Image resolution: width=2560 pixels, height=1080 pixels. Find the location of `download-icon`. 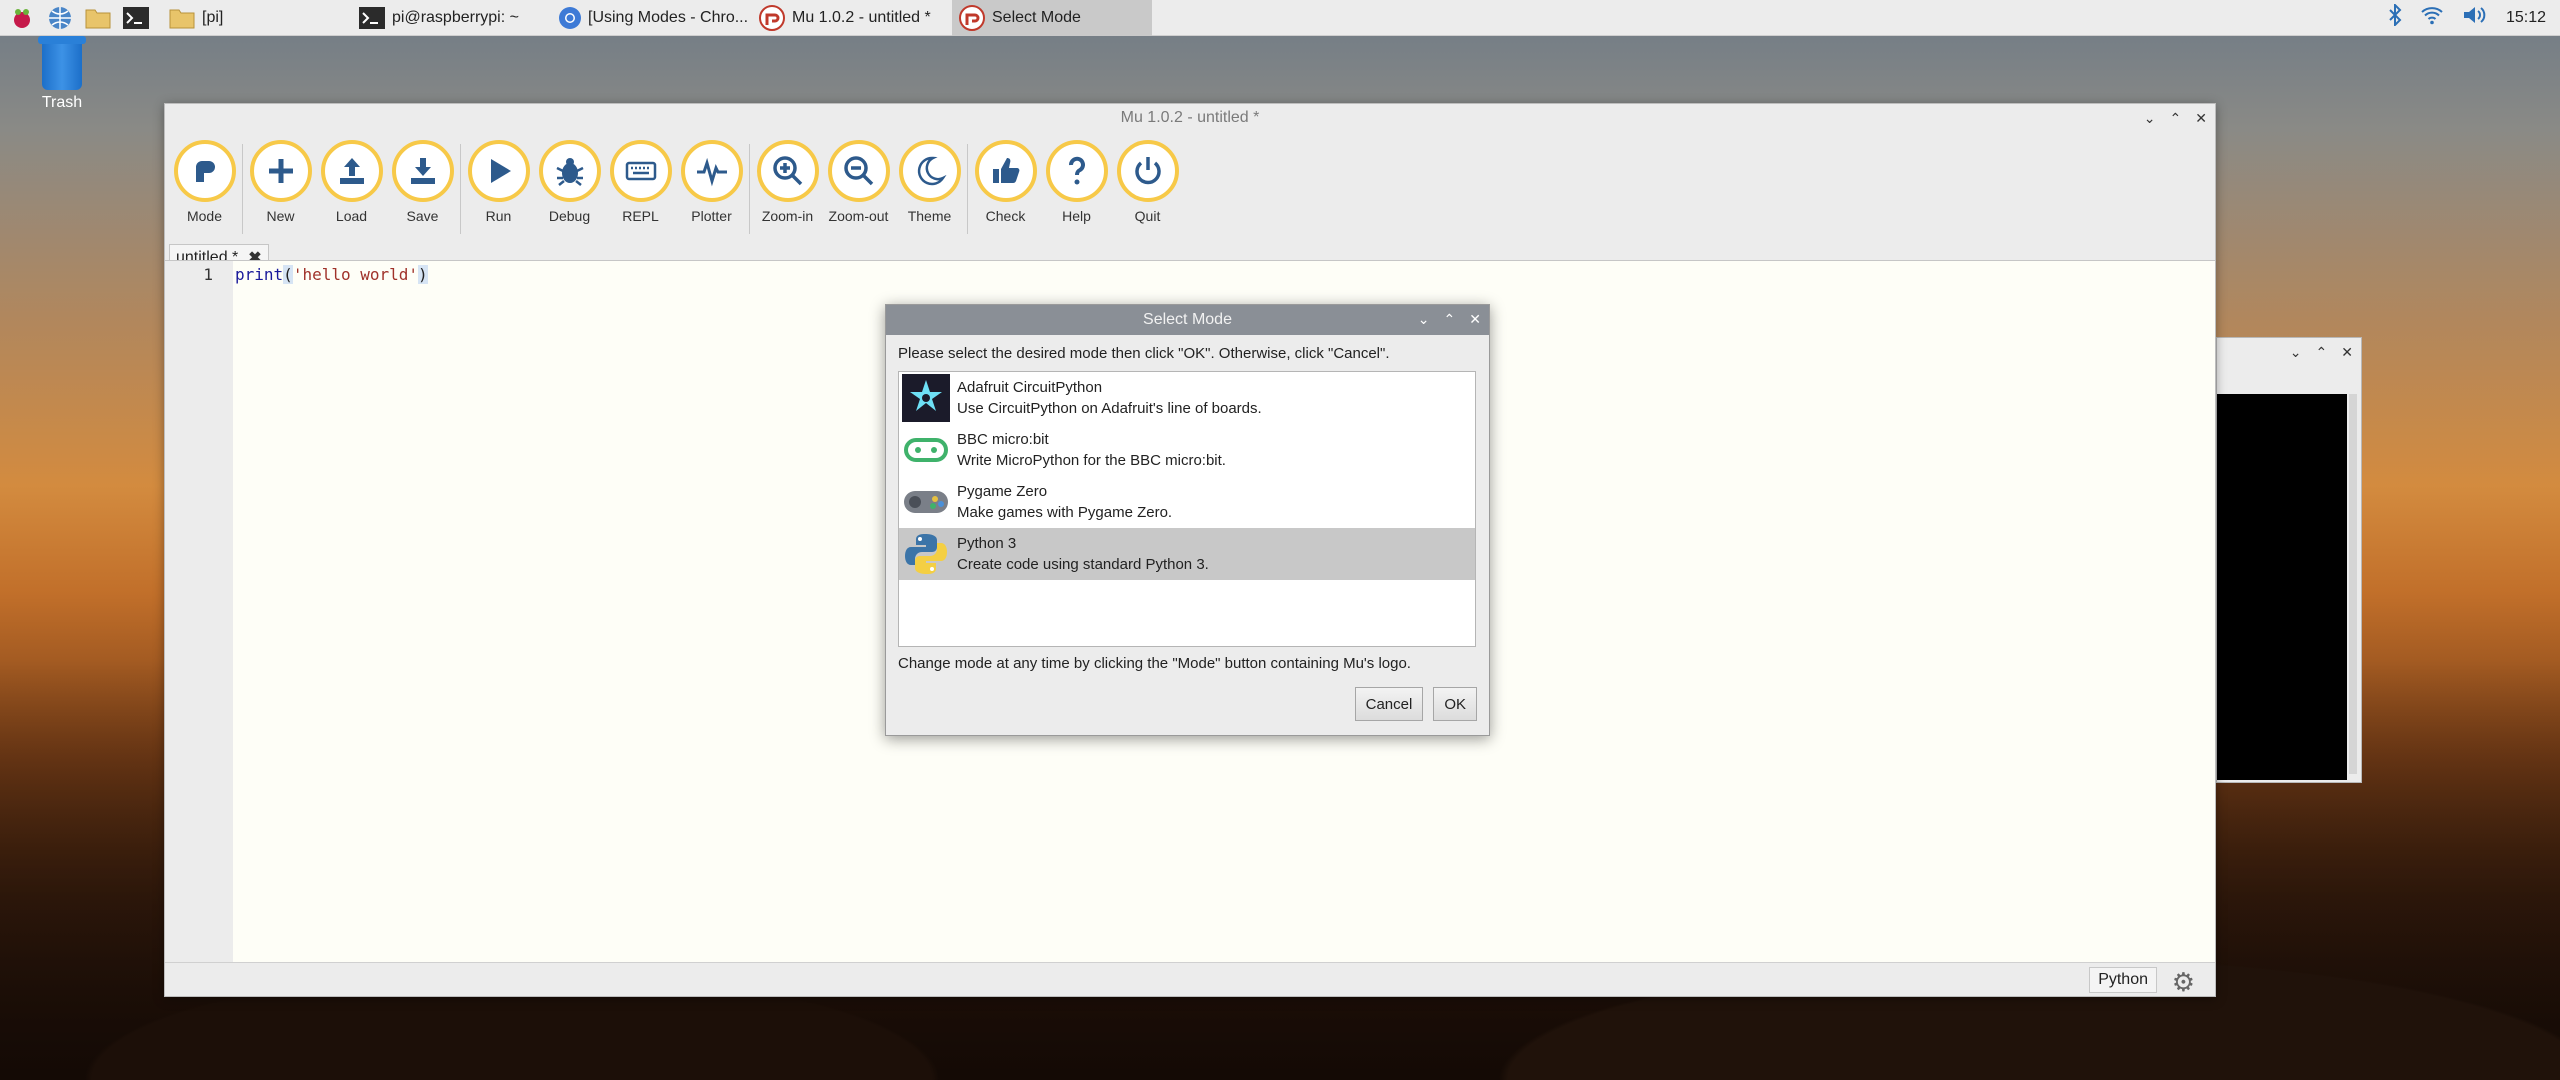

download-icon is located at coordinates (422, 171).